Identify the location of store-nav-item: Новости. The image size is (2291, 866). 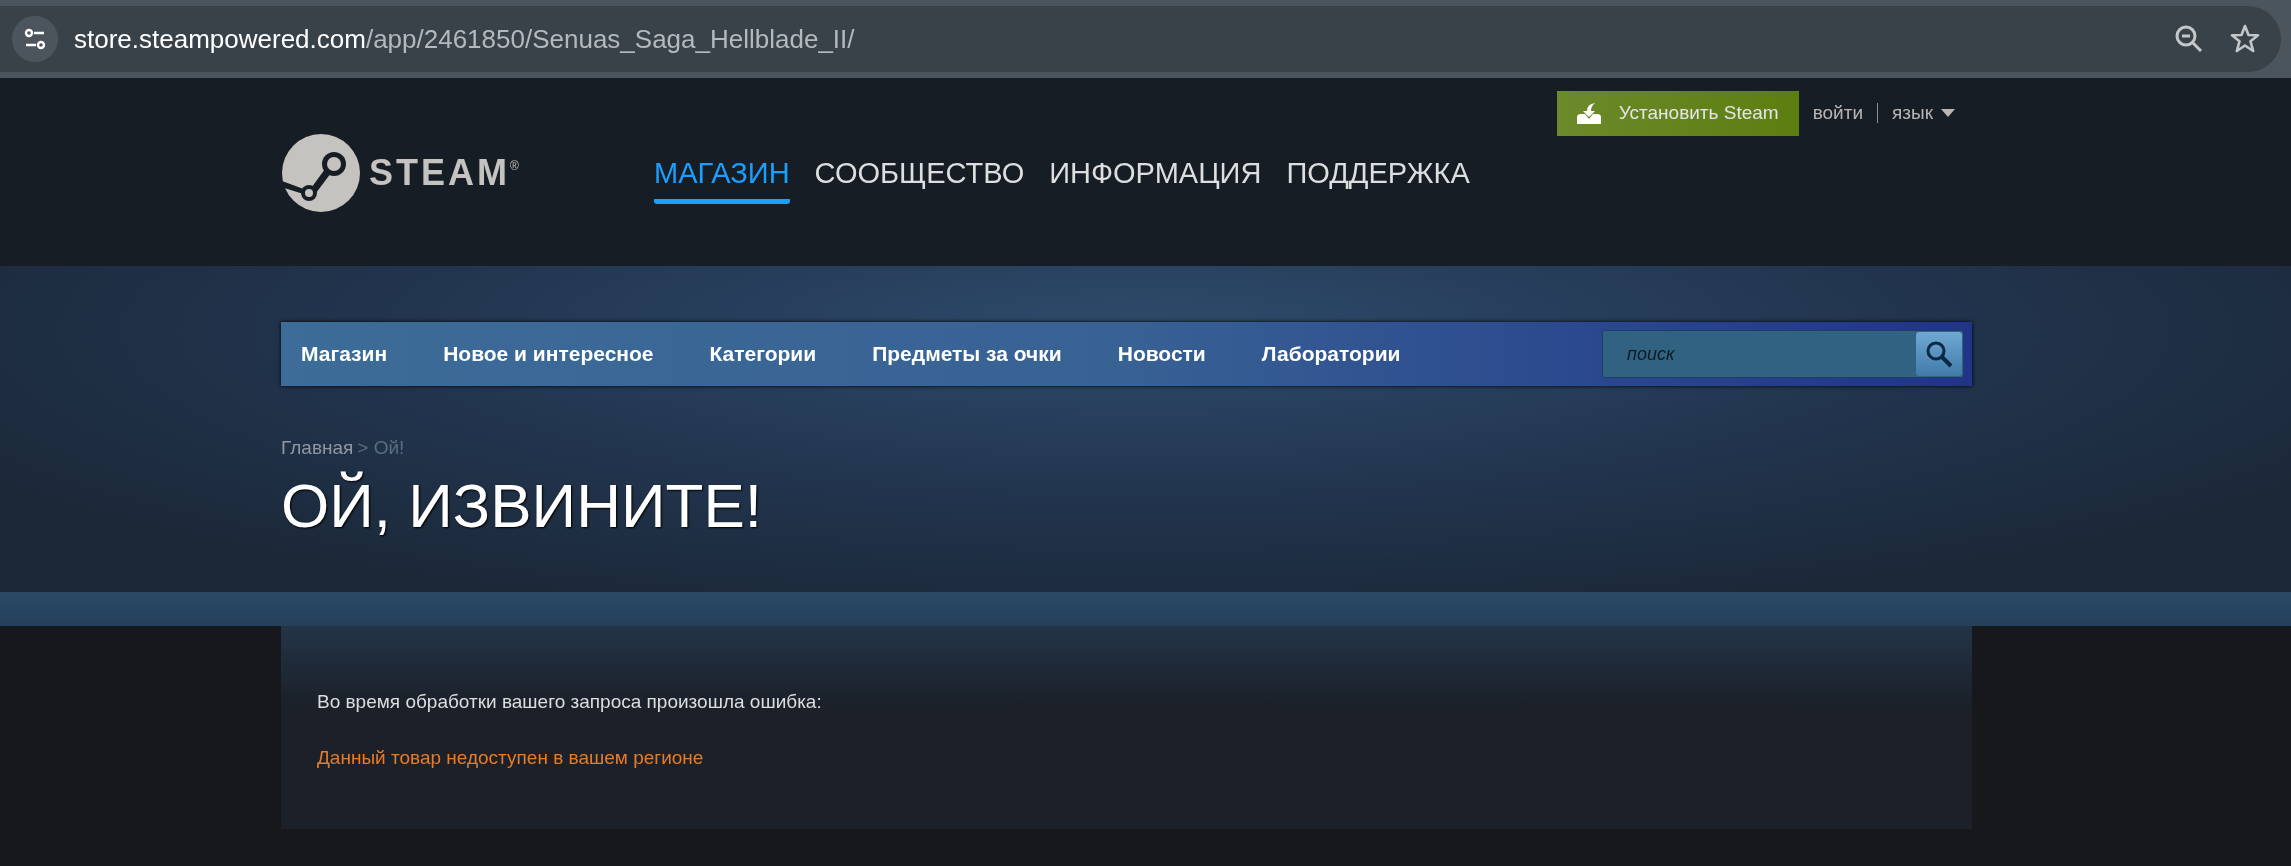
(1161, 354).